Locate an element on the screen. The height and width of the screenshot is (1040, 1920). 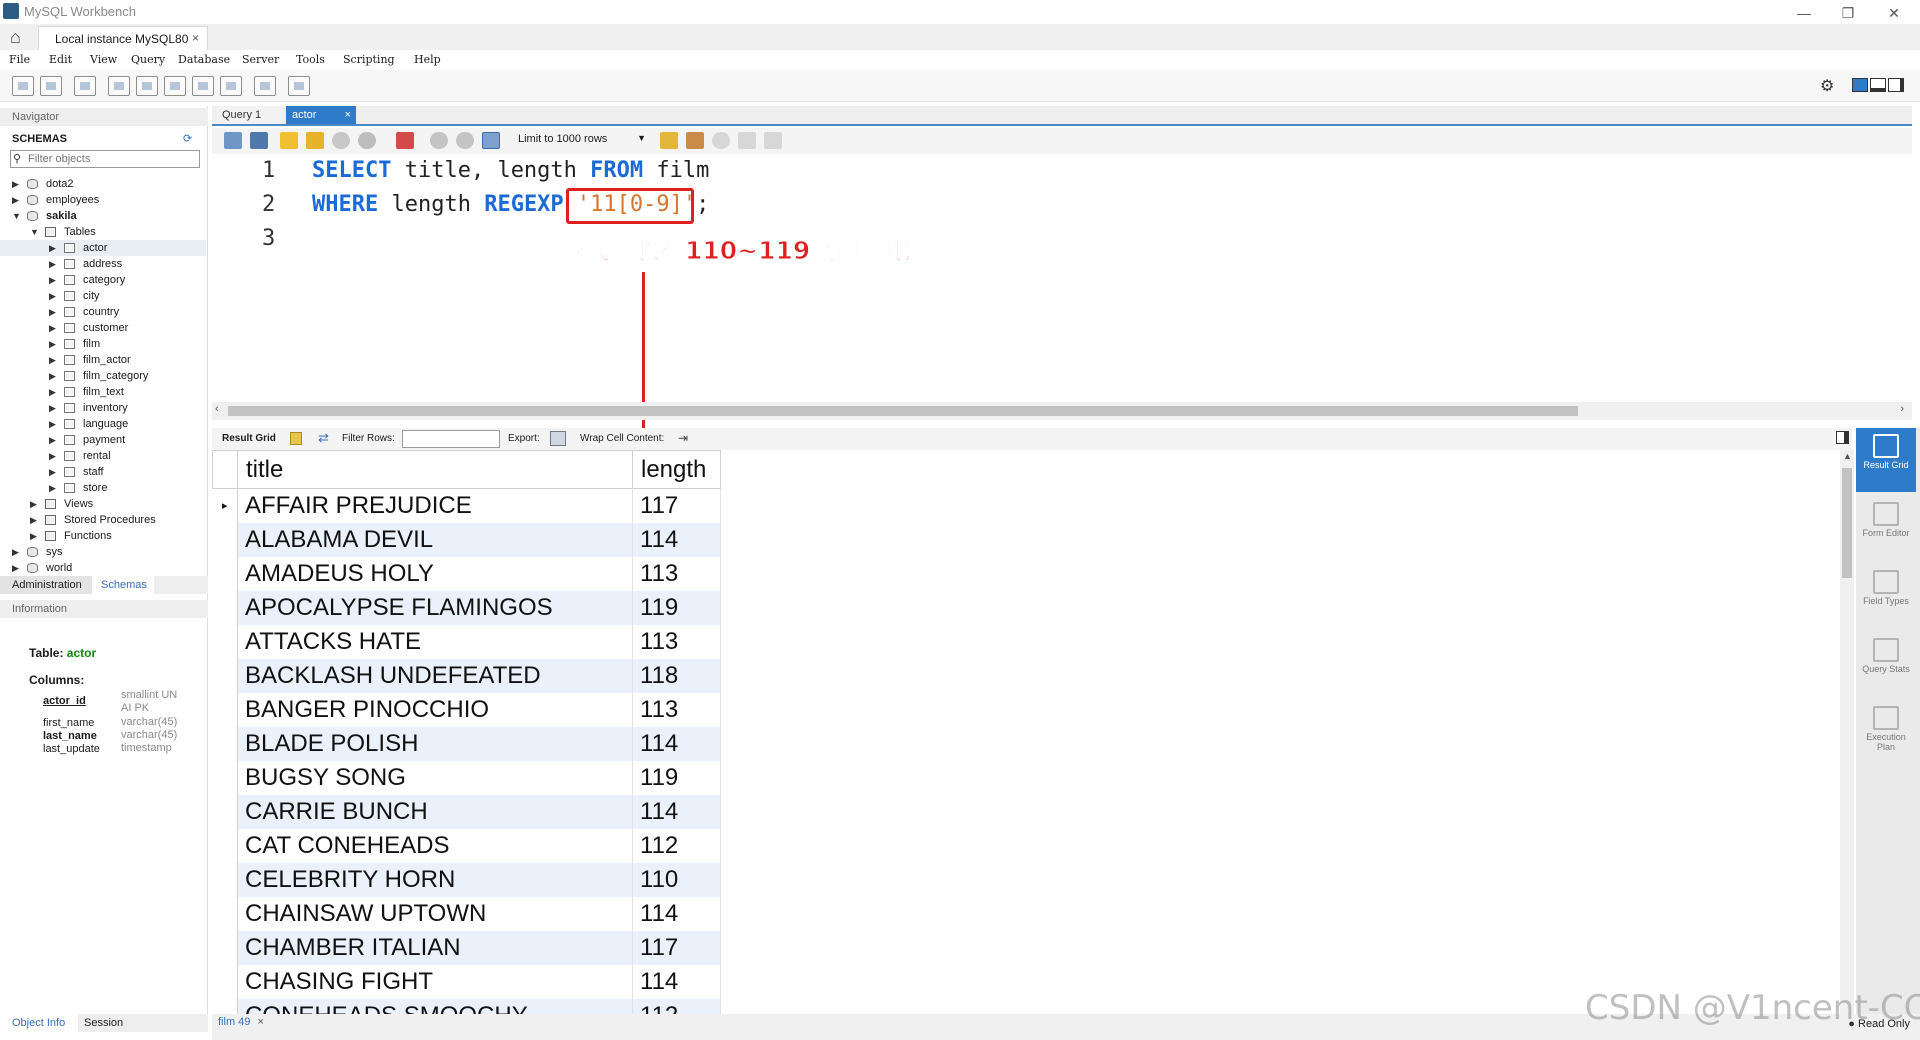
menu-file: File is located at coordinates (19, 59).